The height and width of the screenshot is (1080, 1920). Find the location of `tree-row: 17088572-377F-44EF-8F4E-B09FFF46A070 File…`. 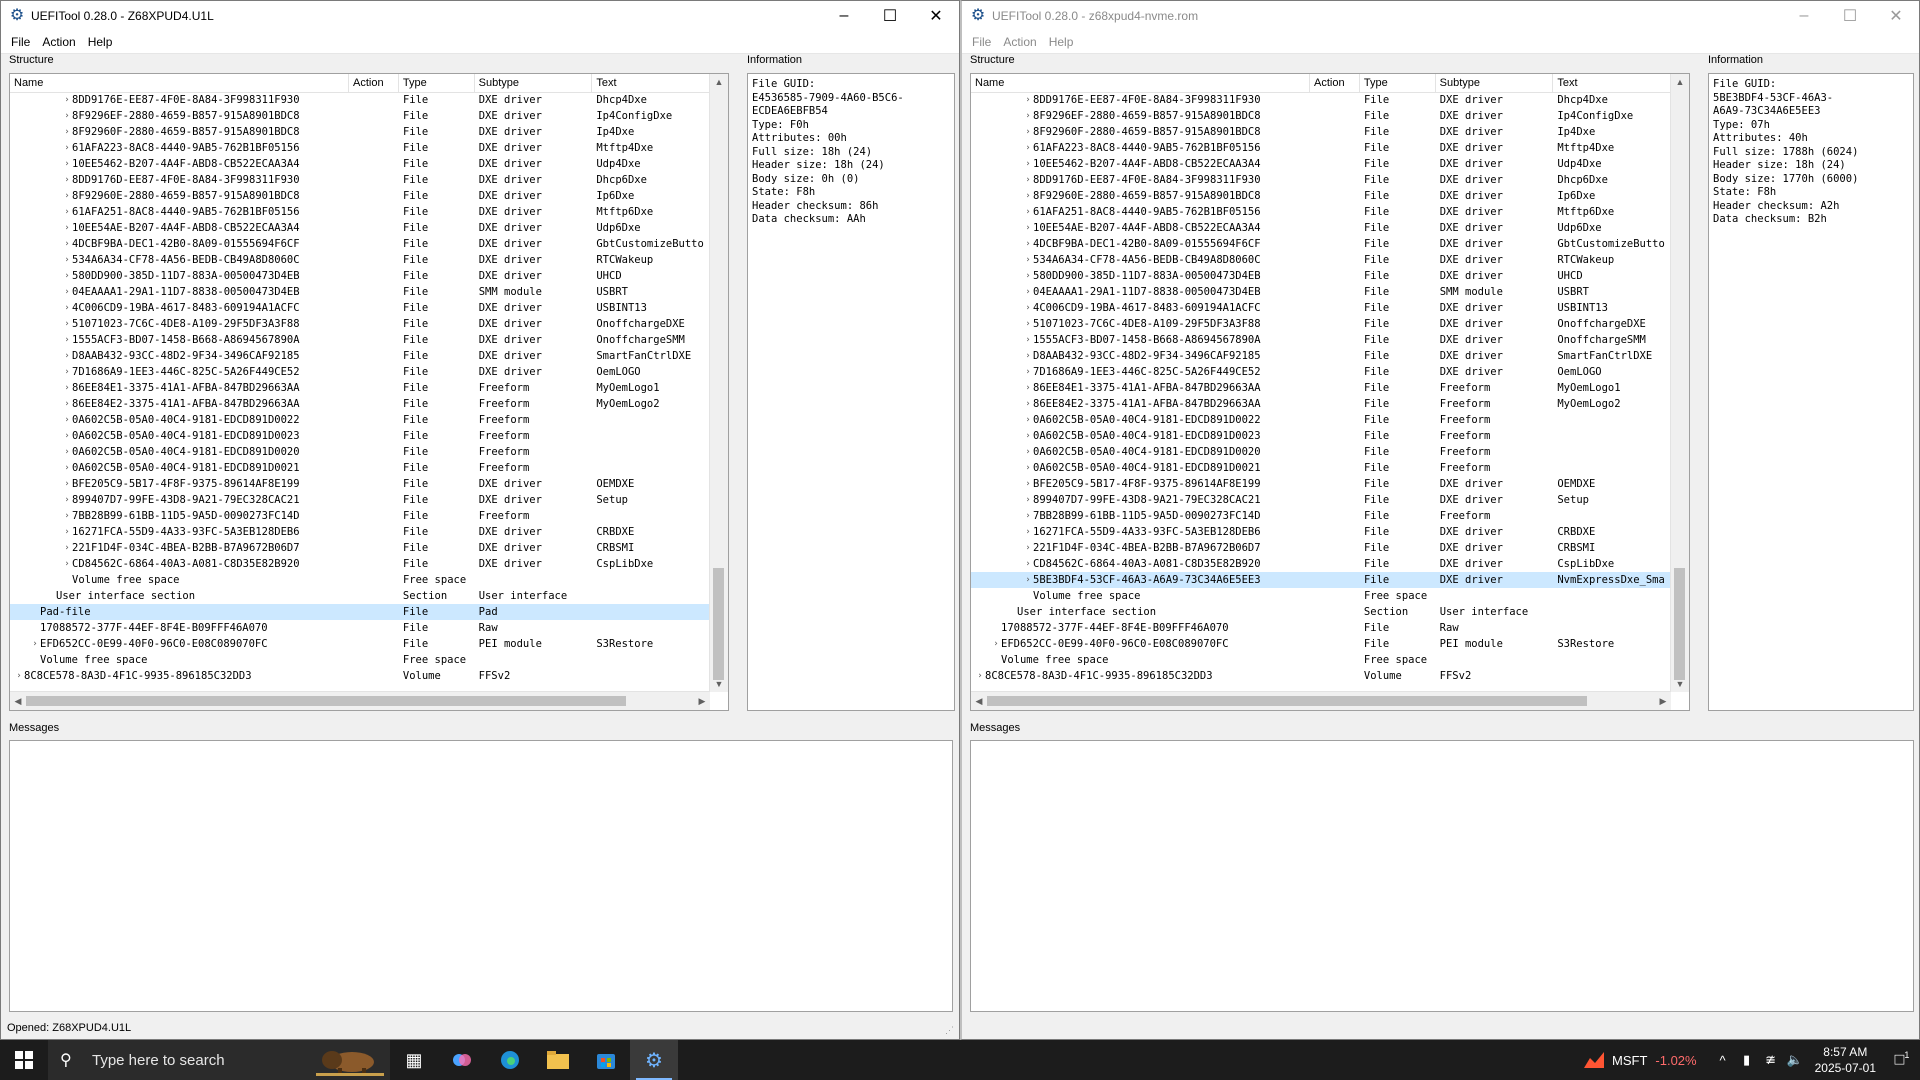

tree-row: 17088572-377F-44EF-8F4E-B09FFF46A070 File… is located at coordinates (1321, 628).